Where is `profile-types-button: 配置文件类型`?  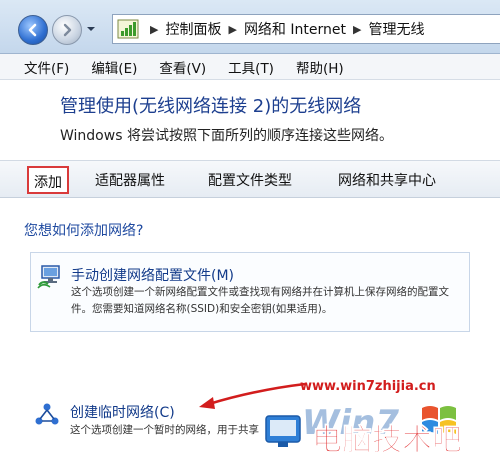 profile-types-button: 配置文件类型 is located at coordinates (250, 180).